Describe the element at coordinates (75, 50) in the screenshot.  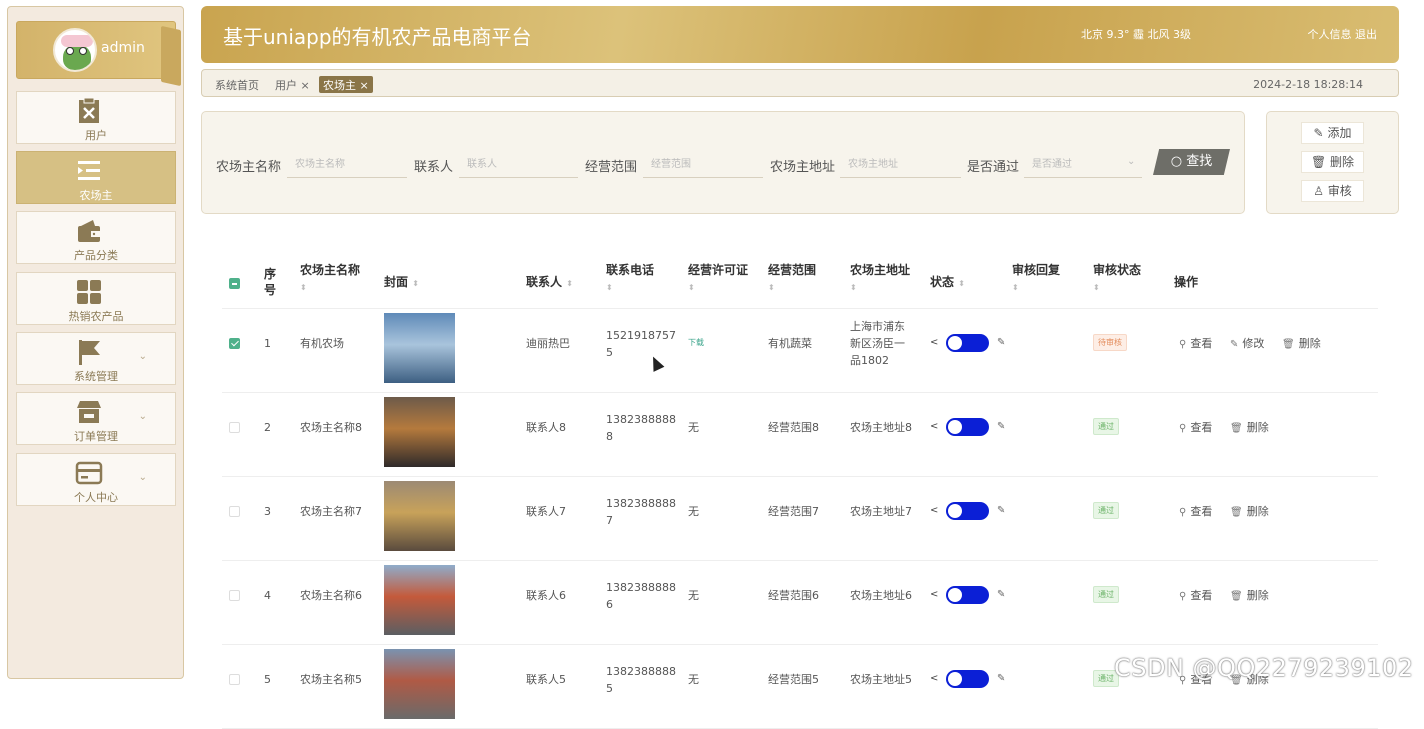
I see `avatar` at that location.